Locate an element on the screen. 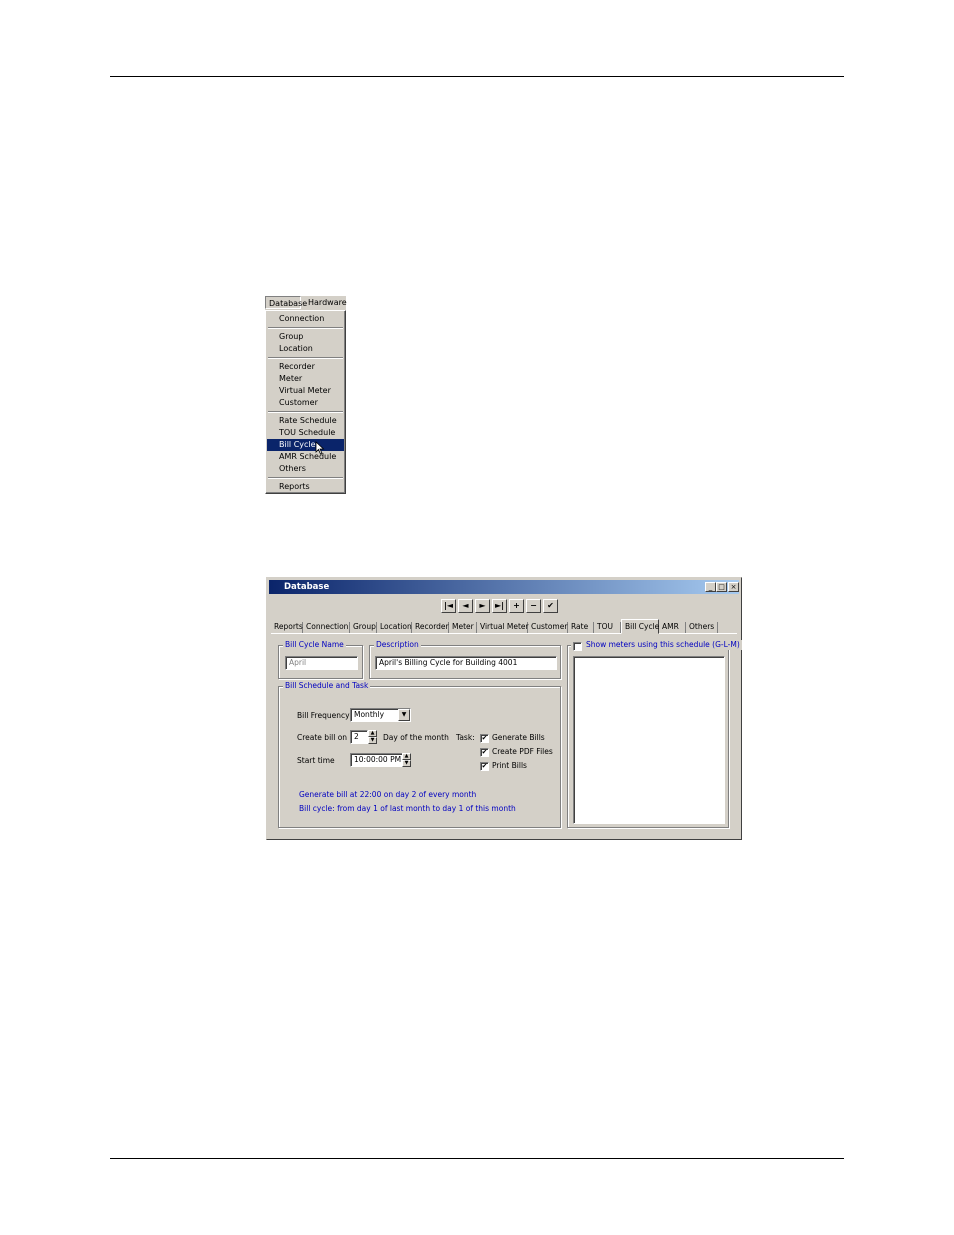  add-record-button: + is located at coordinates (516, 606).